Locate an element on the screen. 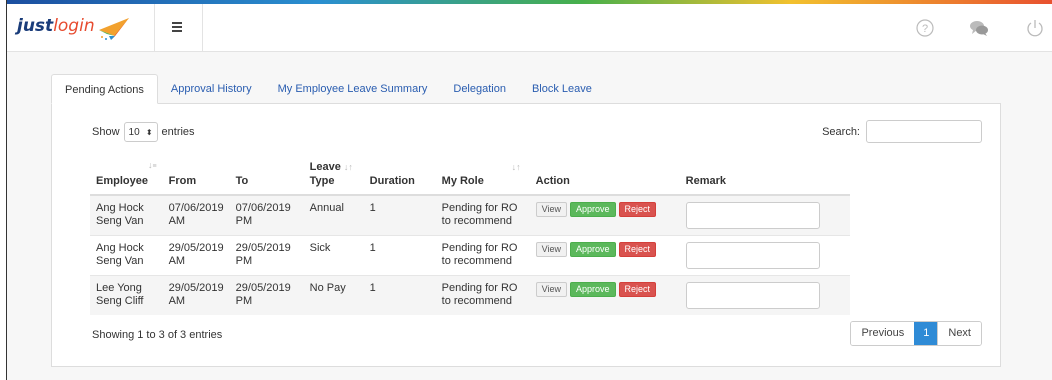  sort-arrows-icon: ↓↑ is located at coordinates (516, 167).